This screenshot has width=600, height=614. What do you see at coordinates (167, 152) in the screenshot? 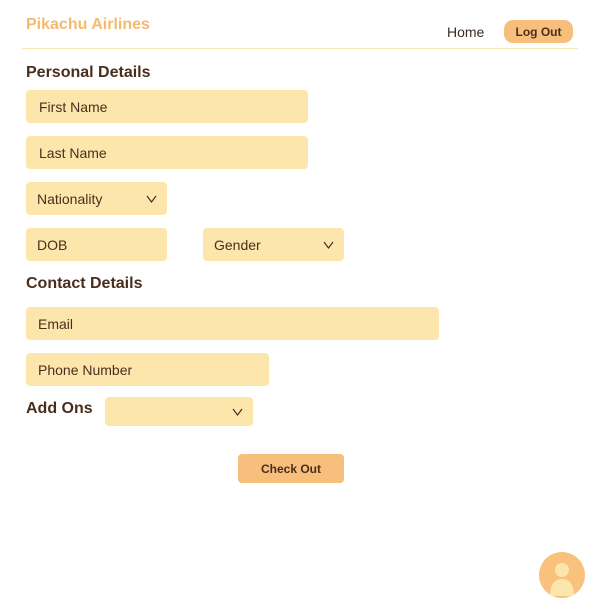
I see `last-name-field: Last Name` at bounding box center [167, 152].